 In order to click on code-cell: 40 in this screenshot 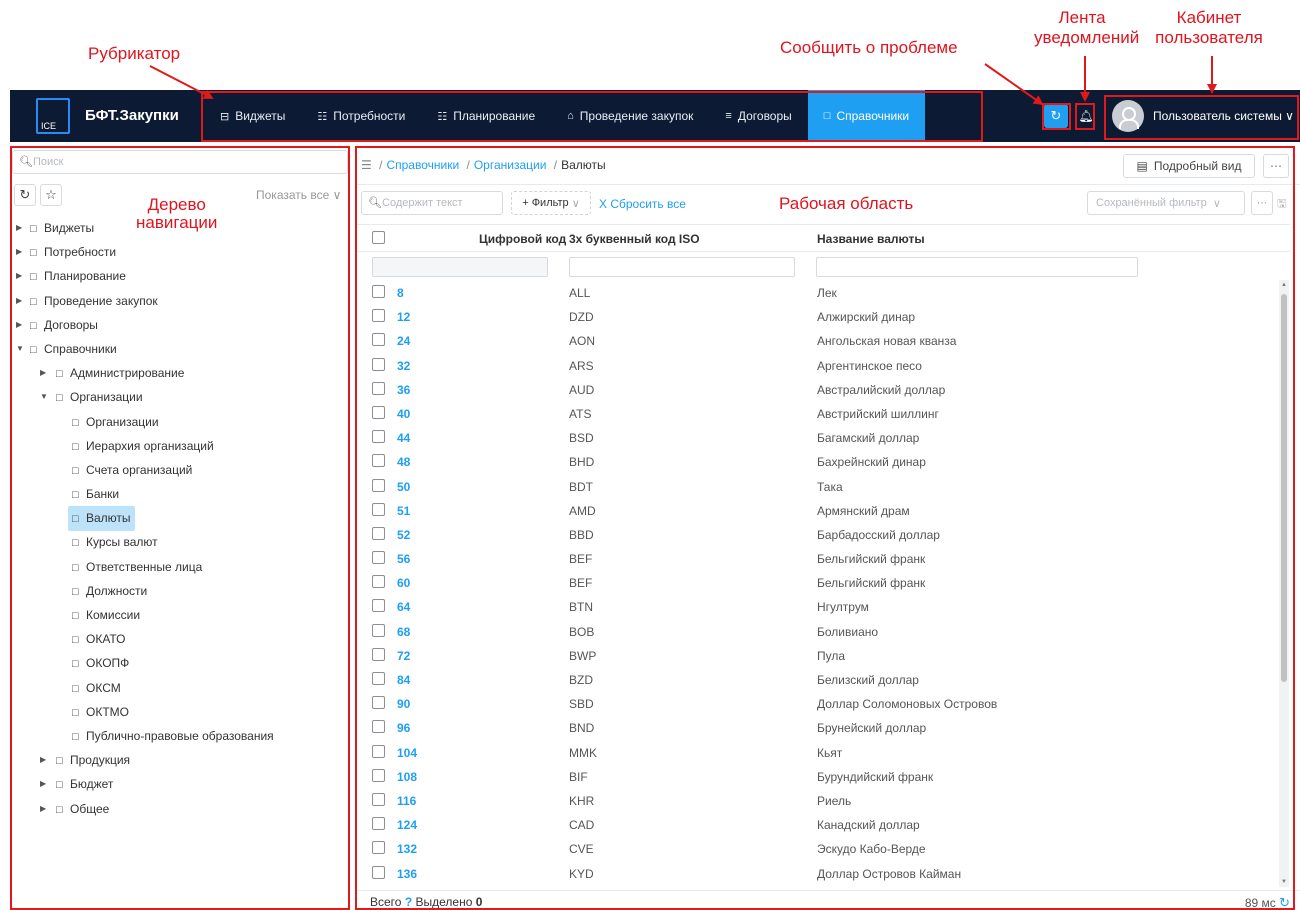, I will do `click(403, 414)`.